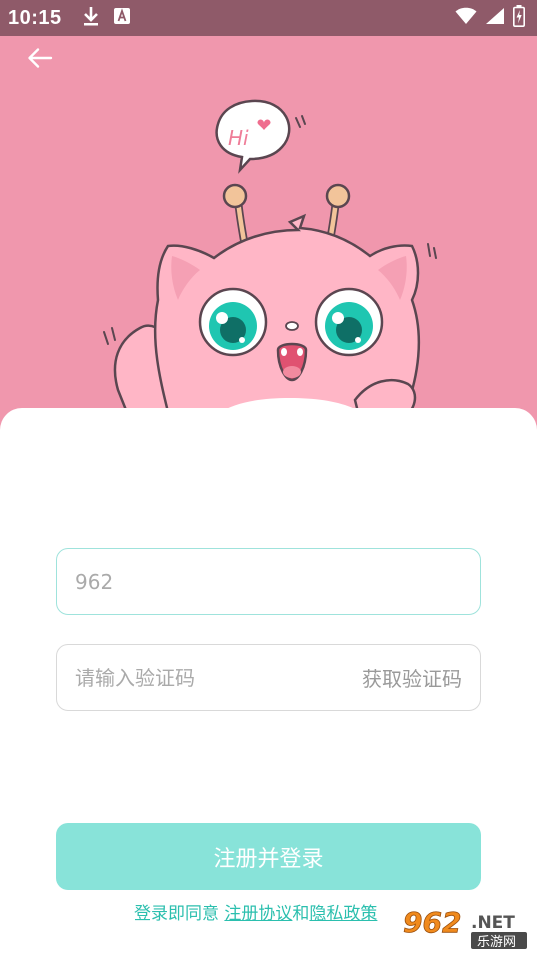  What do you see at coordinates (268, 18) in the screenshot?
I see `status-bar: 10:15` at bounding box center [268, 18].